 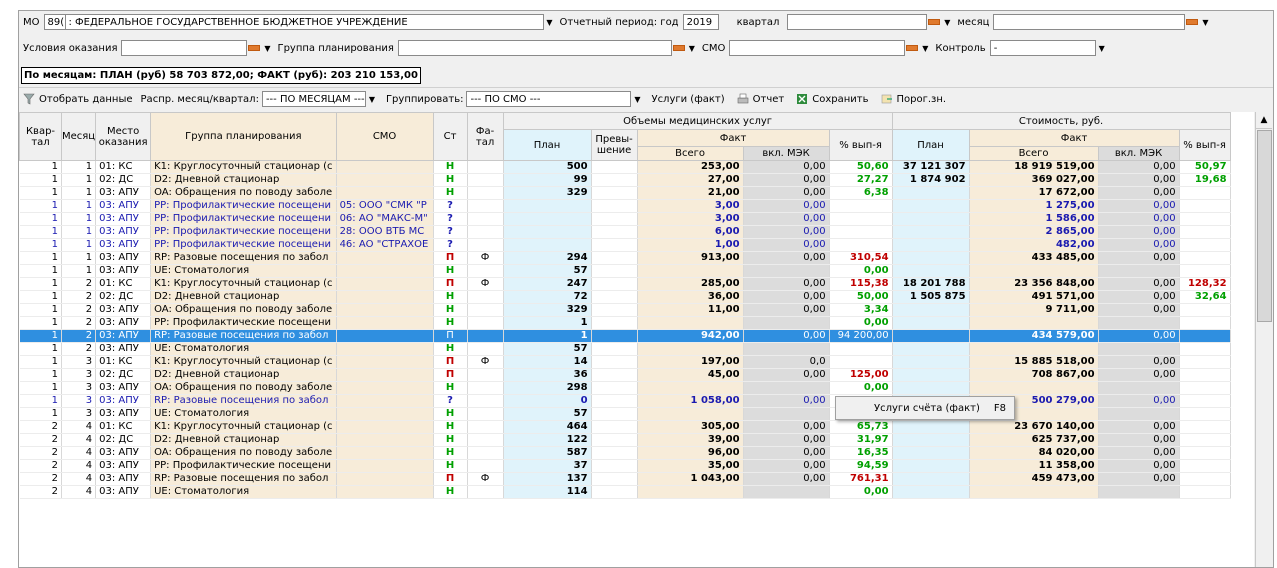 I want to click on cell-place: 02: ДС, so click(x=123, y=375).